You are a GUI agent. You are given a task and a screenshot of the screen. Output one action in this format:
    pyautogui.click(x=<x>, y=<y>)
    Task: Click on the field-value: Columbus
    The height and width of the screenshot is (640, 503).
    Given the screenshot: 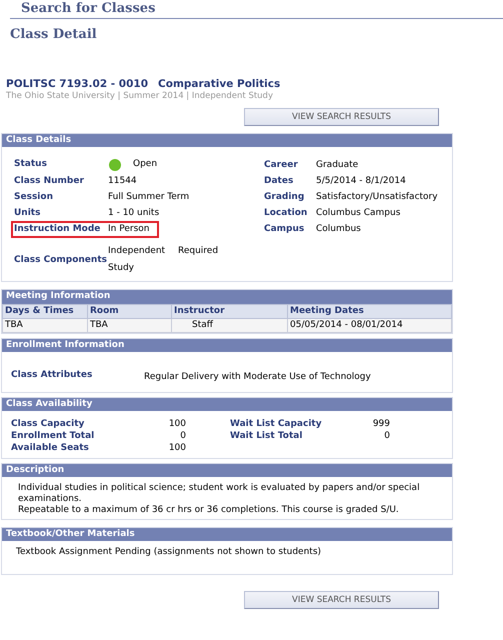 What is the action you would take?
    pyautogui.click(x=338, y=229)
    